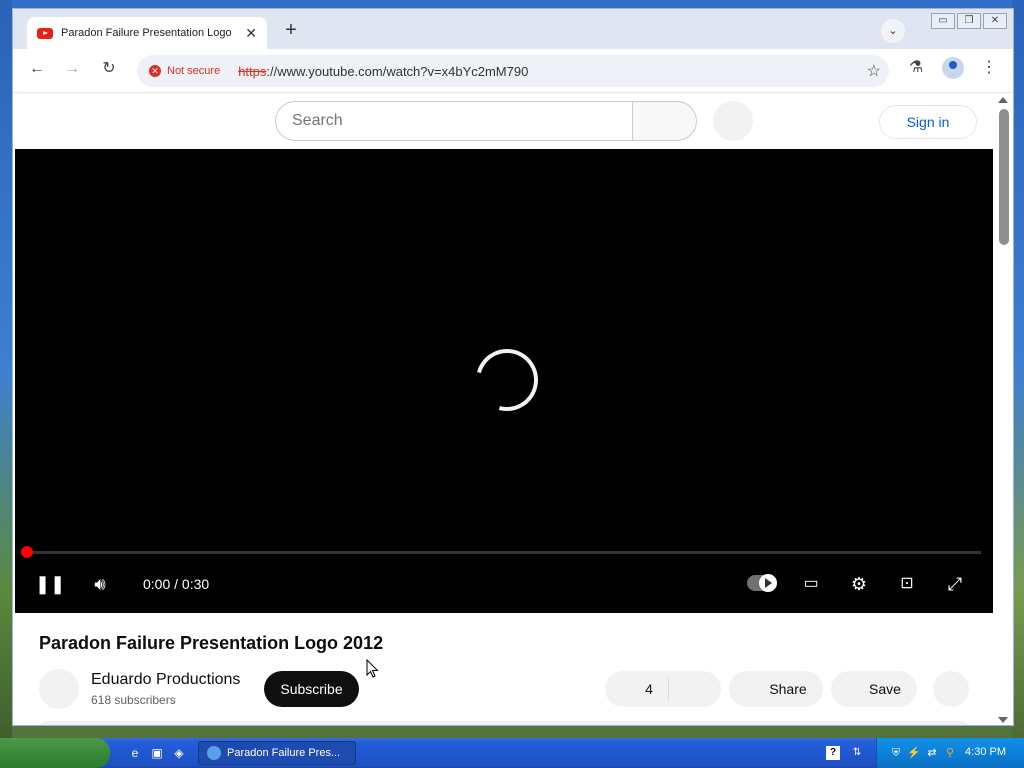 Image resolution: width=1024 pixels, height=768 pixels. I want to click on forward-arrow-icon: →, so click(72, 69).